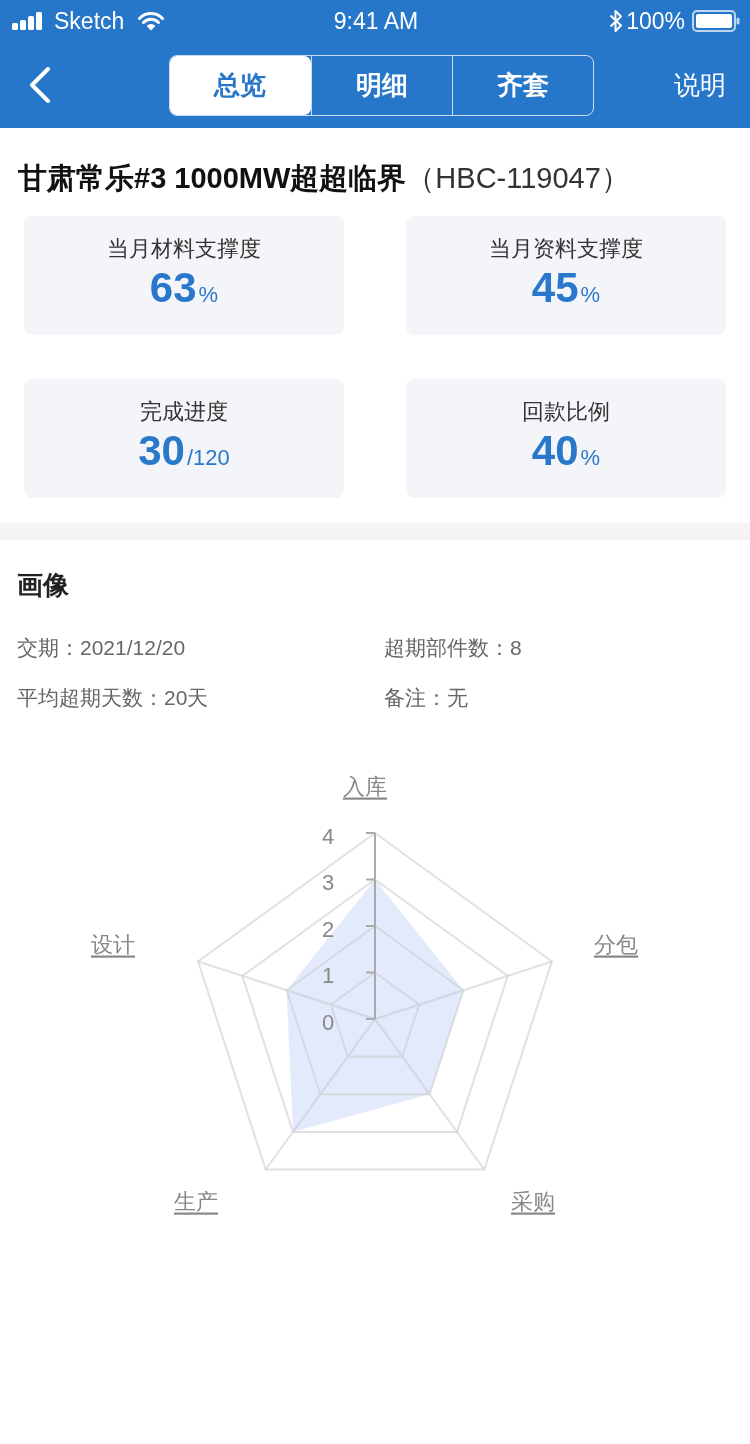  What do you see at coordinates (200, 648) in the screenshot?
I see `info-field: 交期：2021/12/20` at bounding box center [200, 648].